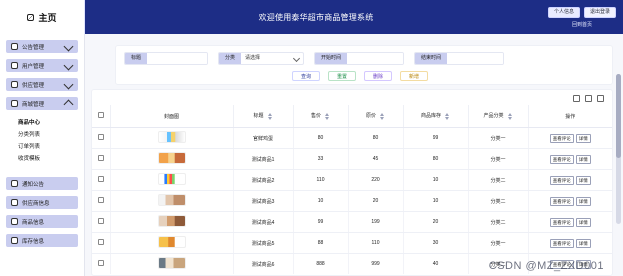 This screenshot has height=276, width=623. What do you see at coordinates (42, 147) in the screenshot?
I see `submenu-item-order-list: 订单列表` at bounding box center [42, 147].